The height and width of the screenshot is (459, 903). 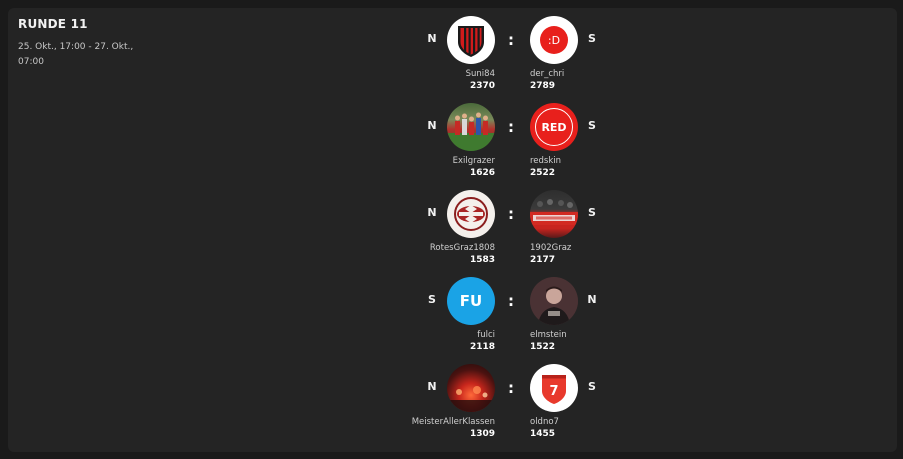 I want to click on smiley-text: :D, so click(x=554, y=40).